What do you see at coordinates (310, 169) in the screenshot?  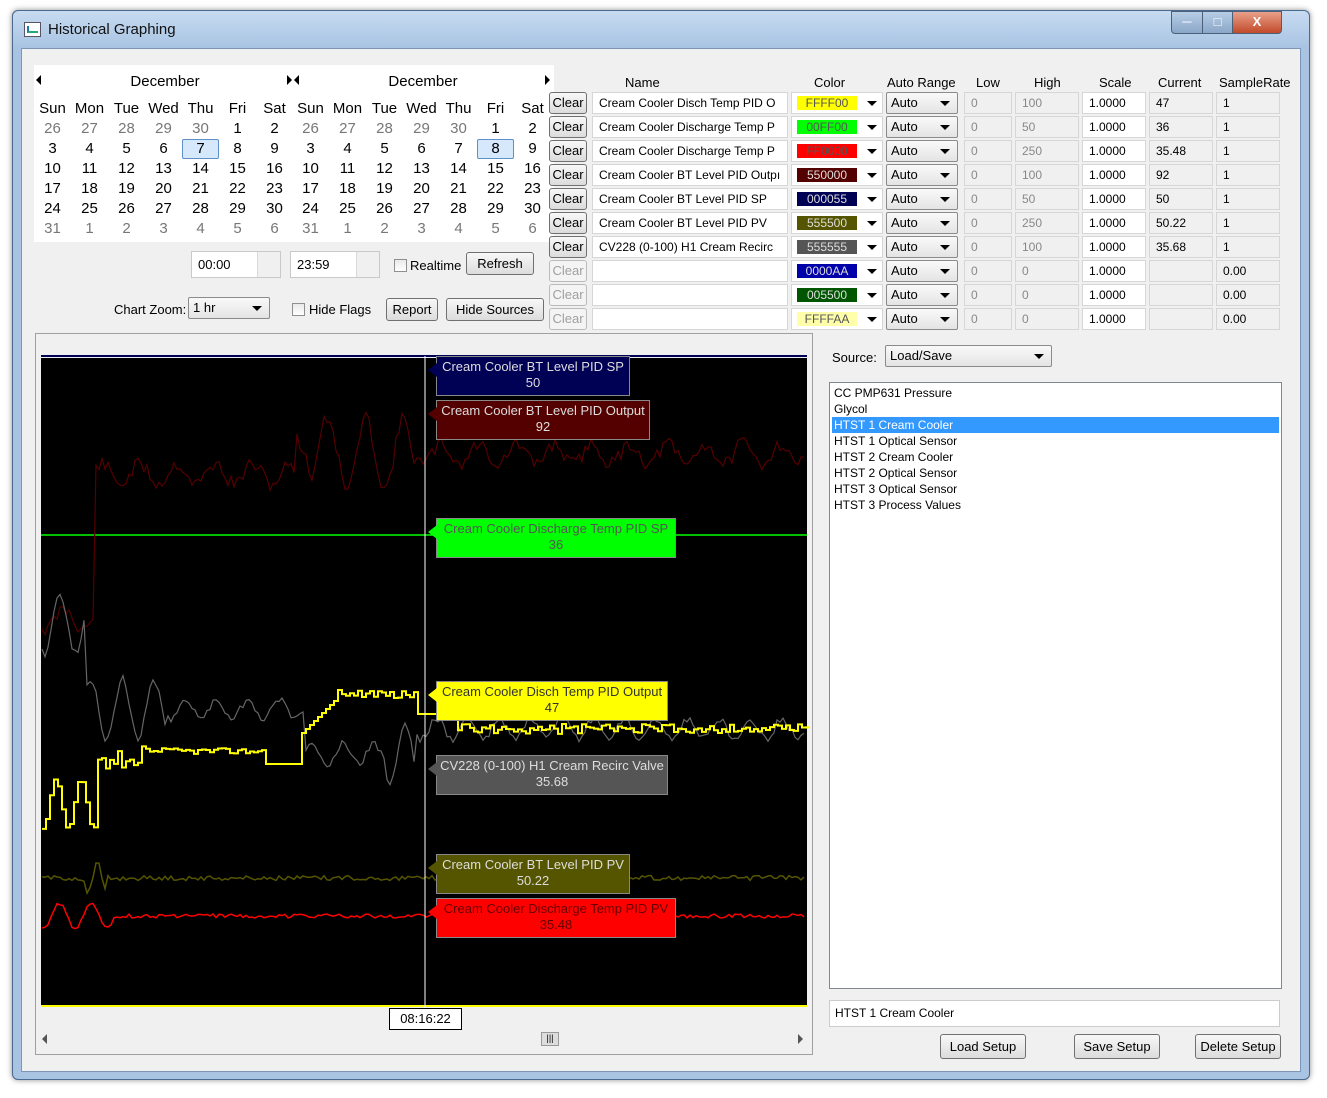 I see `calendar-day: 10` at bounding box center [310, 169].